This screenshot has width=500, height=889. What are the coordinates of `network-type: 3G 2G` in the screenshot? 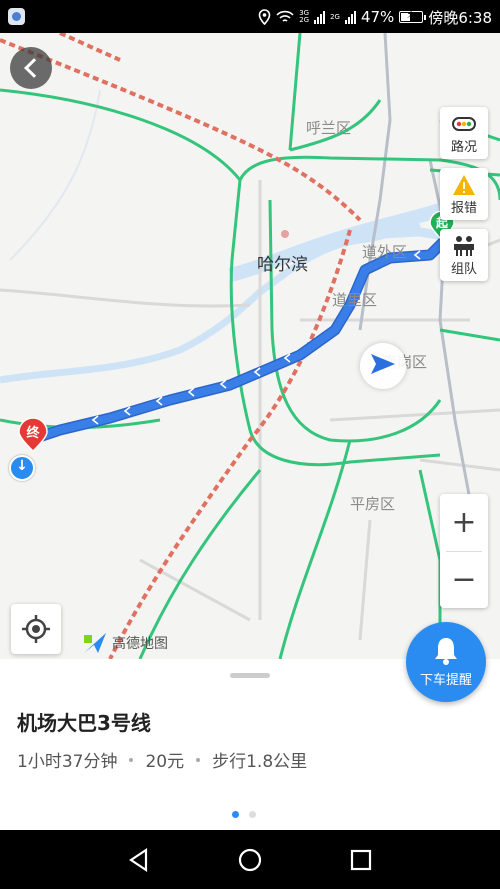 It's located at (304, 16).